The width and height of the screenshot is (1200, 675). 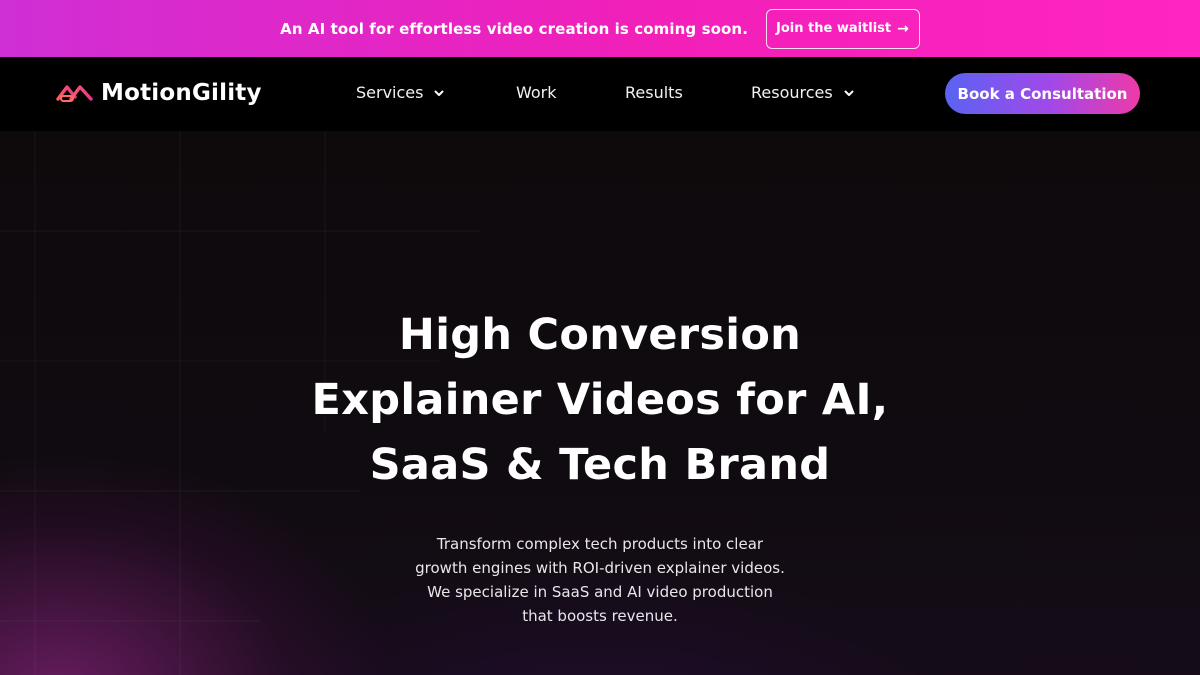 I want to click on hero-title-line: High Conversion, so click(x=600, y=335).